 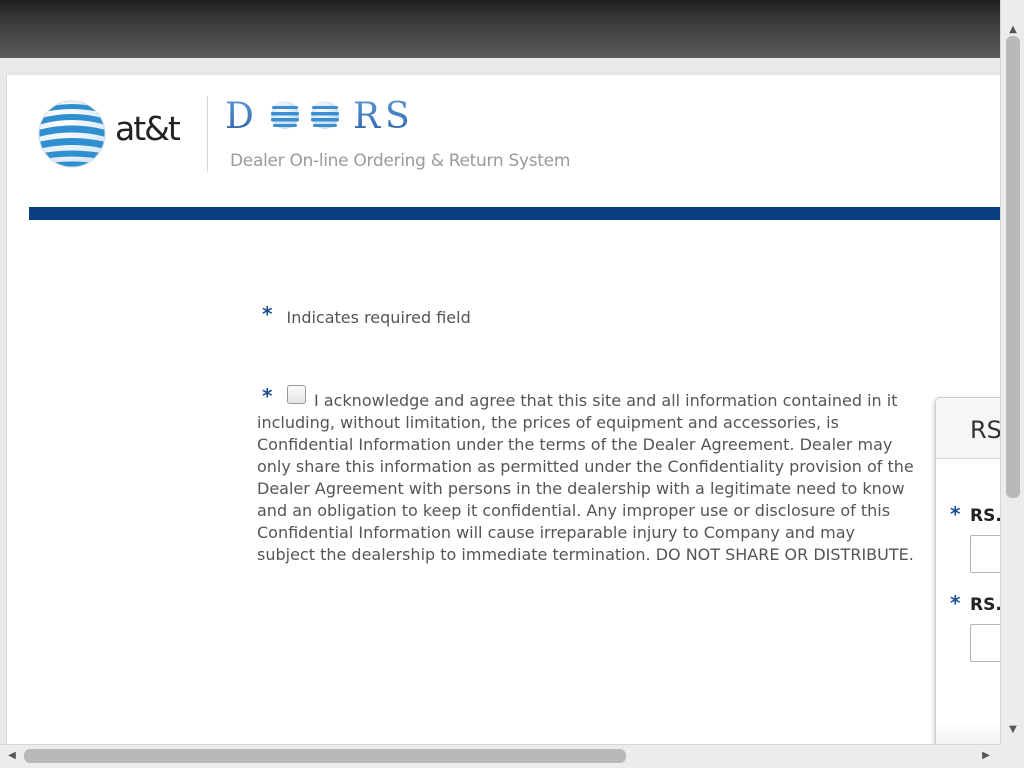 I want to click on scrollbar-corner, so click(x=1012, y=756).